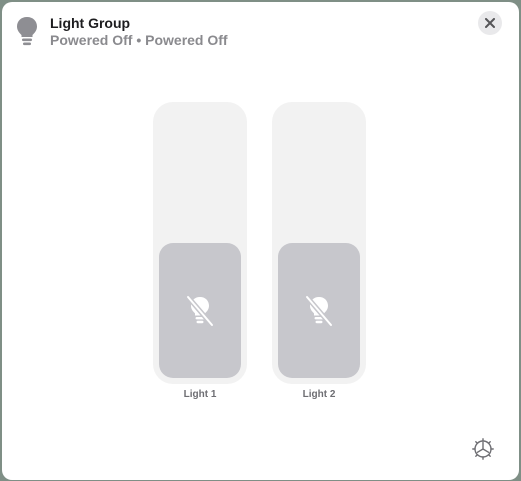 Image resolution: width=521 pixels, height=481 pixels. What do you see at coordinates (200, 394) in the screenshot?
I see `light-1-label: Light 1` at bounding box center [200, 394].